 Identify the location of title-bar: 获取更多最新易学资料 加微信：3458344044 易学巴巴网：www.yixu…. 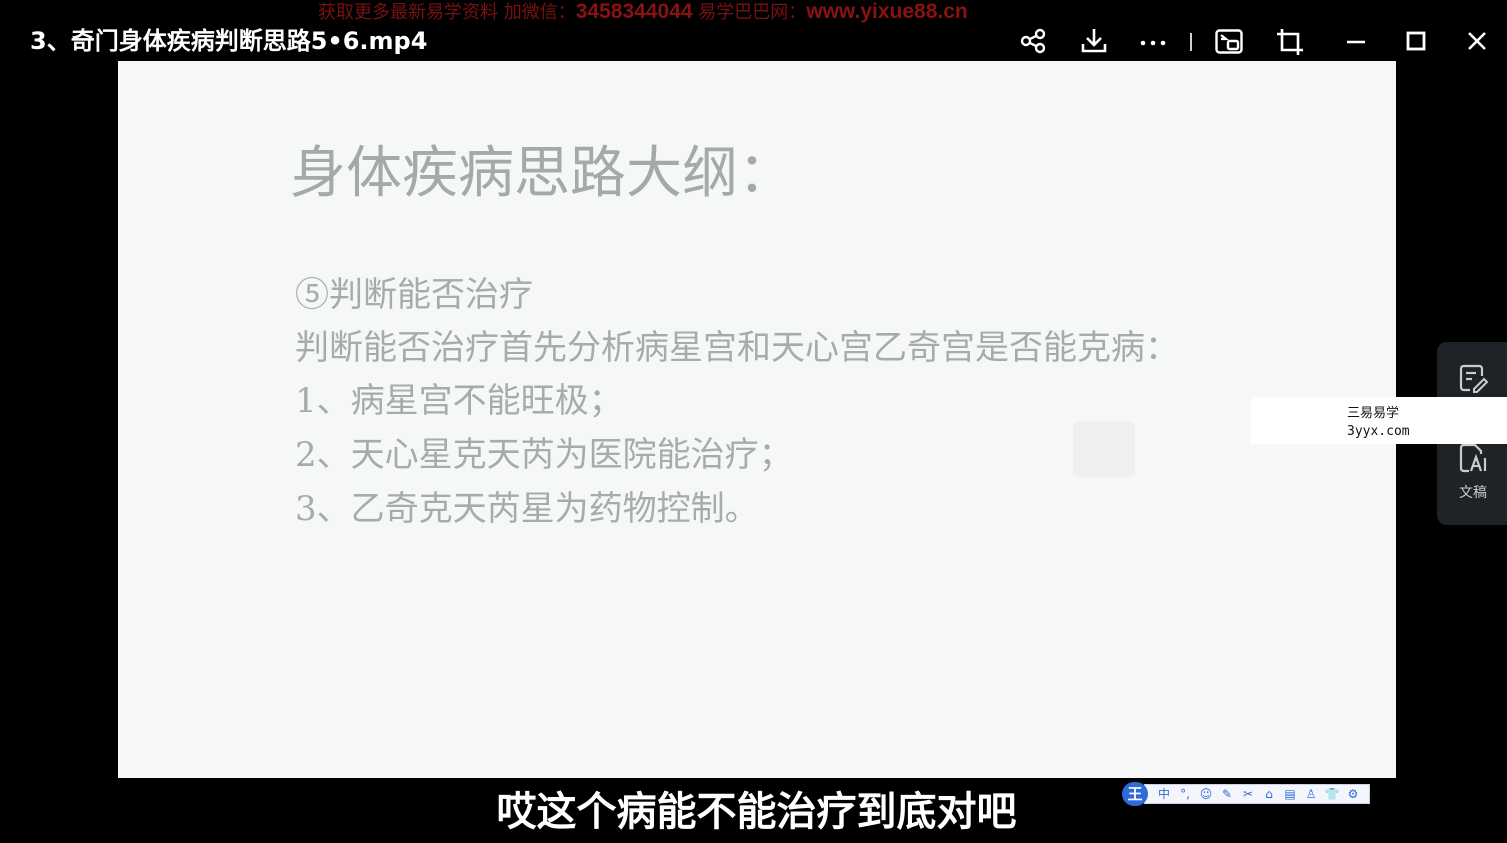
(753, 30).